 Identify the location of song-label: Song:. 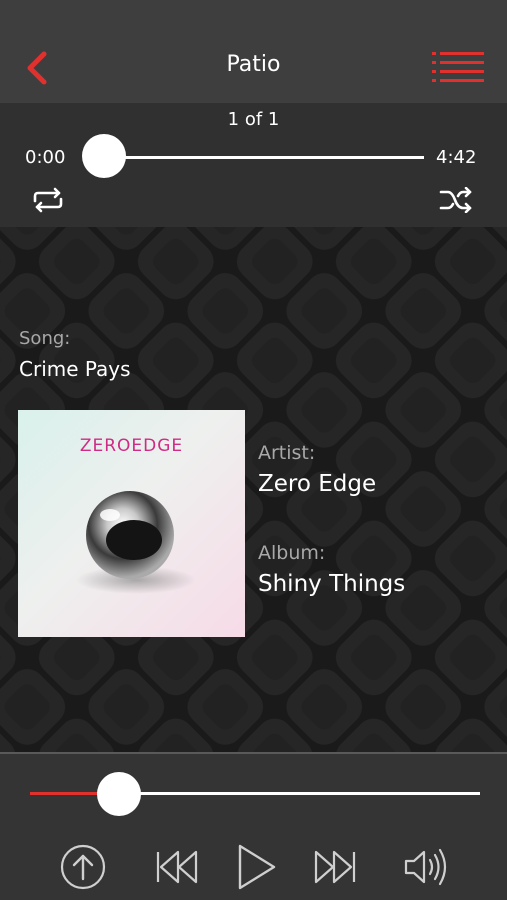
(45, 338).